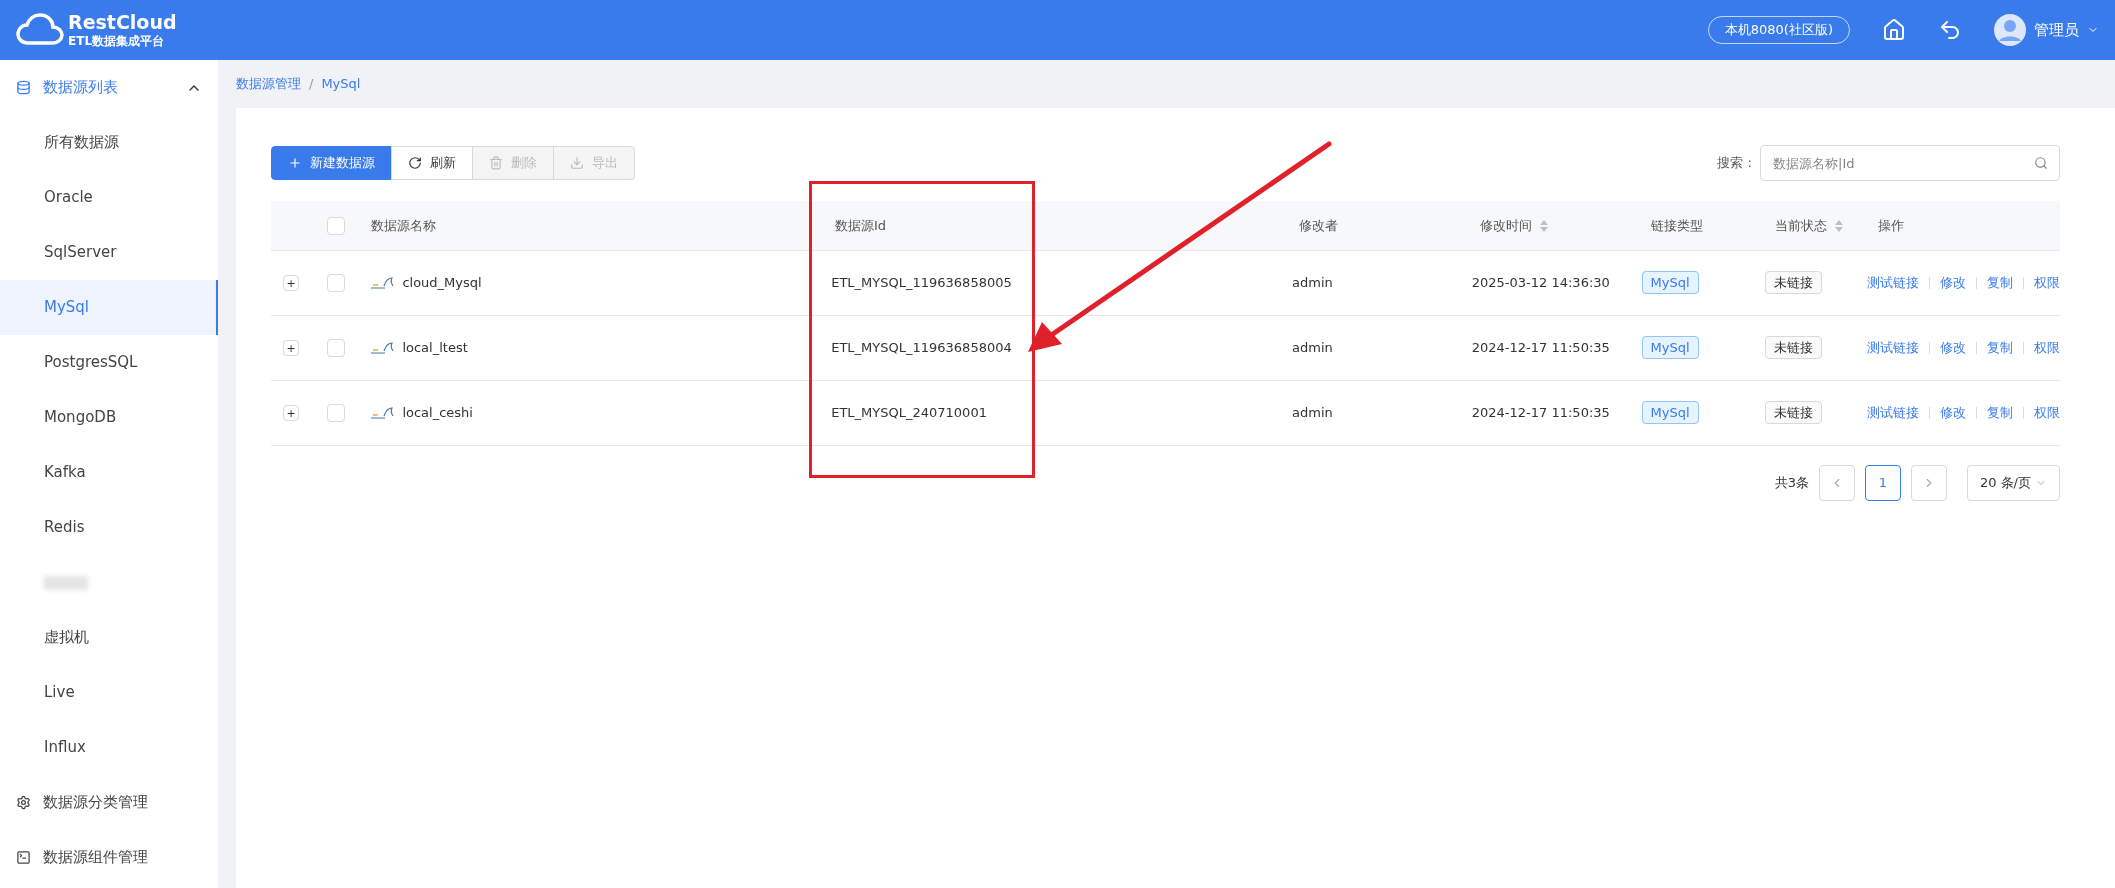  I want to click on table-cell: 2025-03-12 14:36:30, so click(1540, 283).